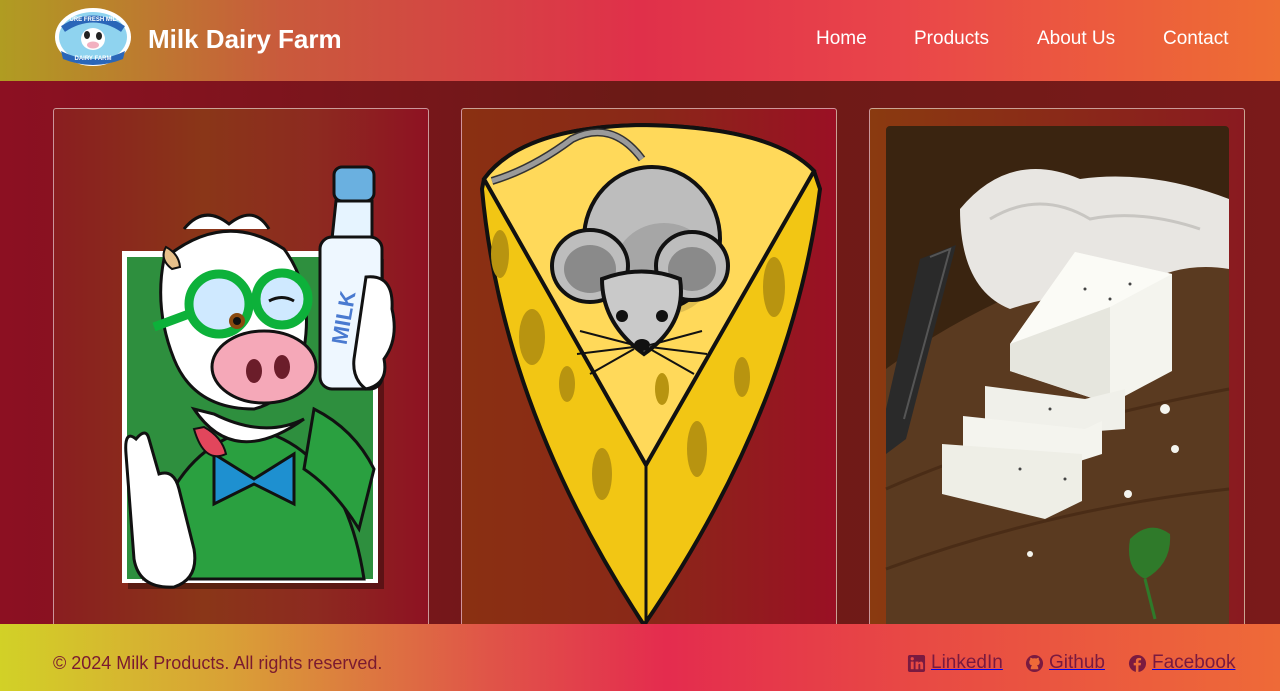 The image size is (1280, 691). I want to click on logo-bottom-text: DAIRY FARM, so click(92, 59).